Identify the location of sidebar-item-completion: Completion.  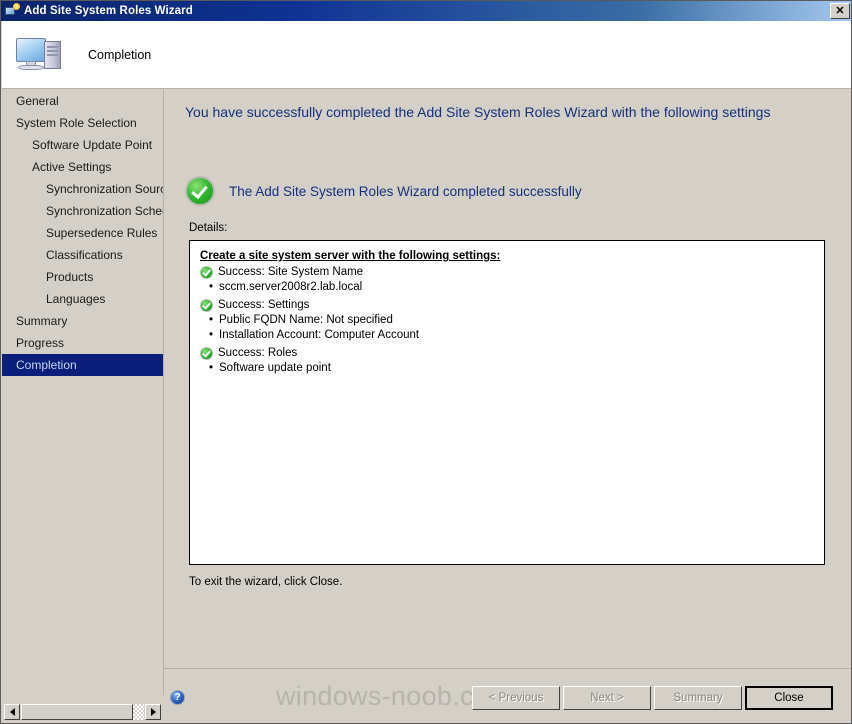
(82, 365).